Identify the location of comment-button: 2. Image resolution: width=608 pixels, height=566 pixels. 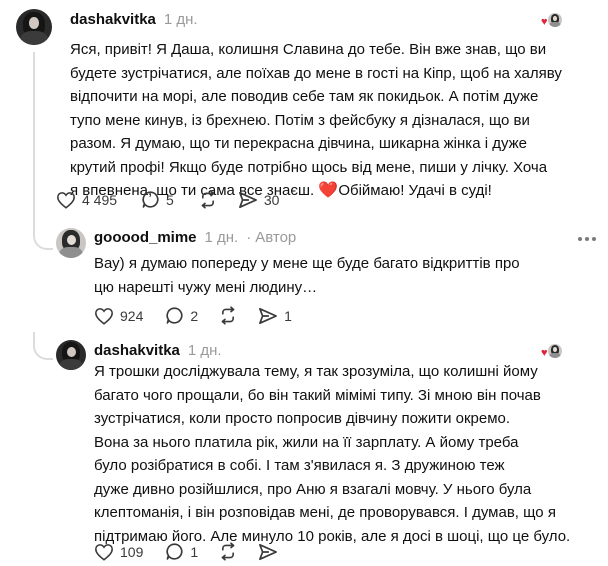
(181, 315).